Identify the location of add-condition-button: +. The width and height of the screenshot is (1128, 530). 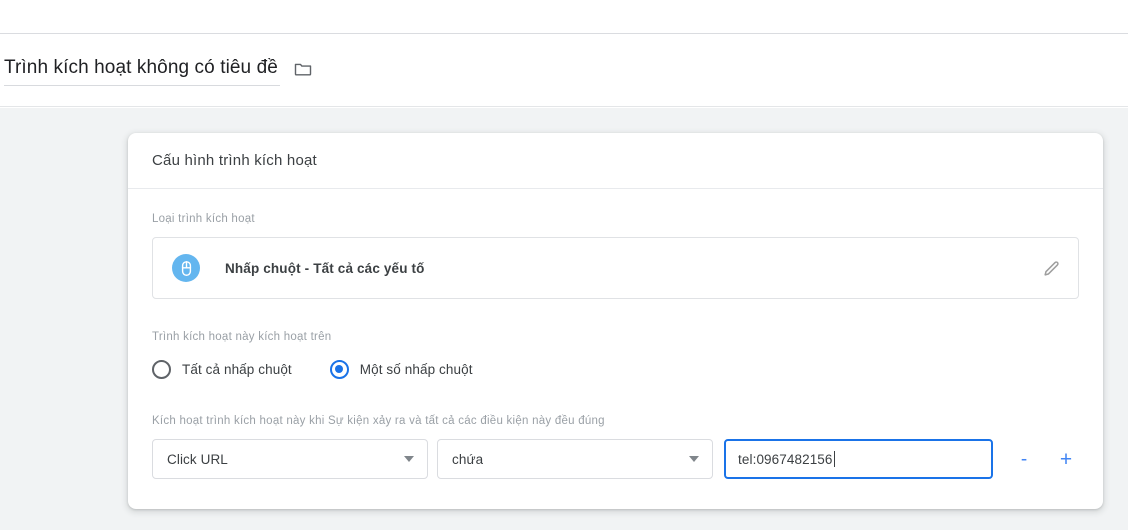
(1066, 459).